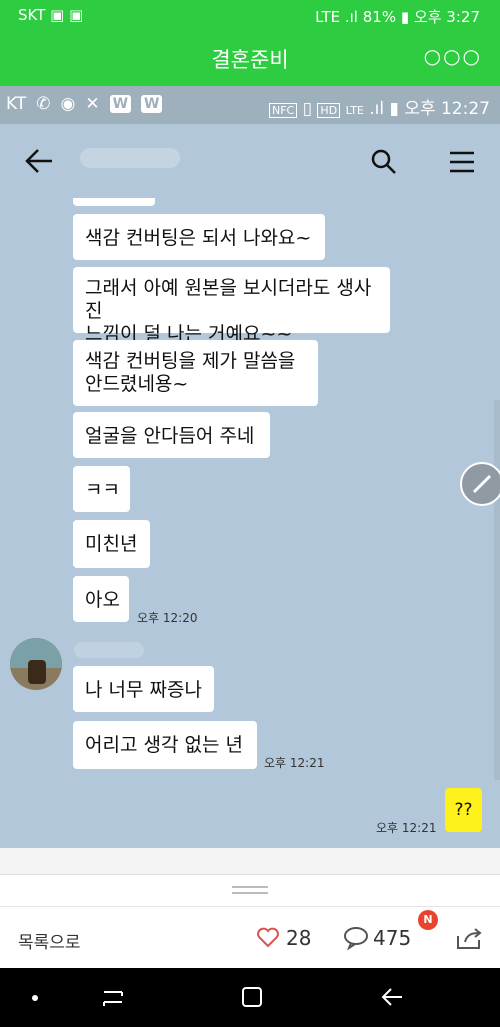 The width and height of the screenshot is (500, 1027). I want to click on system-nav-bar, so click(250, 997).